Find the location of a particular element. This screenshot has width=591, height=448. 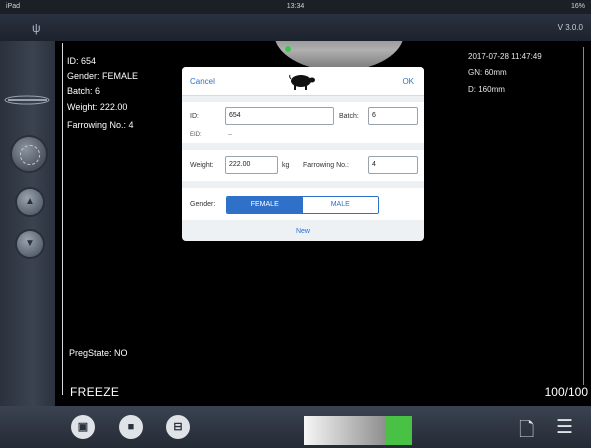

overlay-weight: Weight: 222.00 is located at coordinates (97, 107).